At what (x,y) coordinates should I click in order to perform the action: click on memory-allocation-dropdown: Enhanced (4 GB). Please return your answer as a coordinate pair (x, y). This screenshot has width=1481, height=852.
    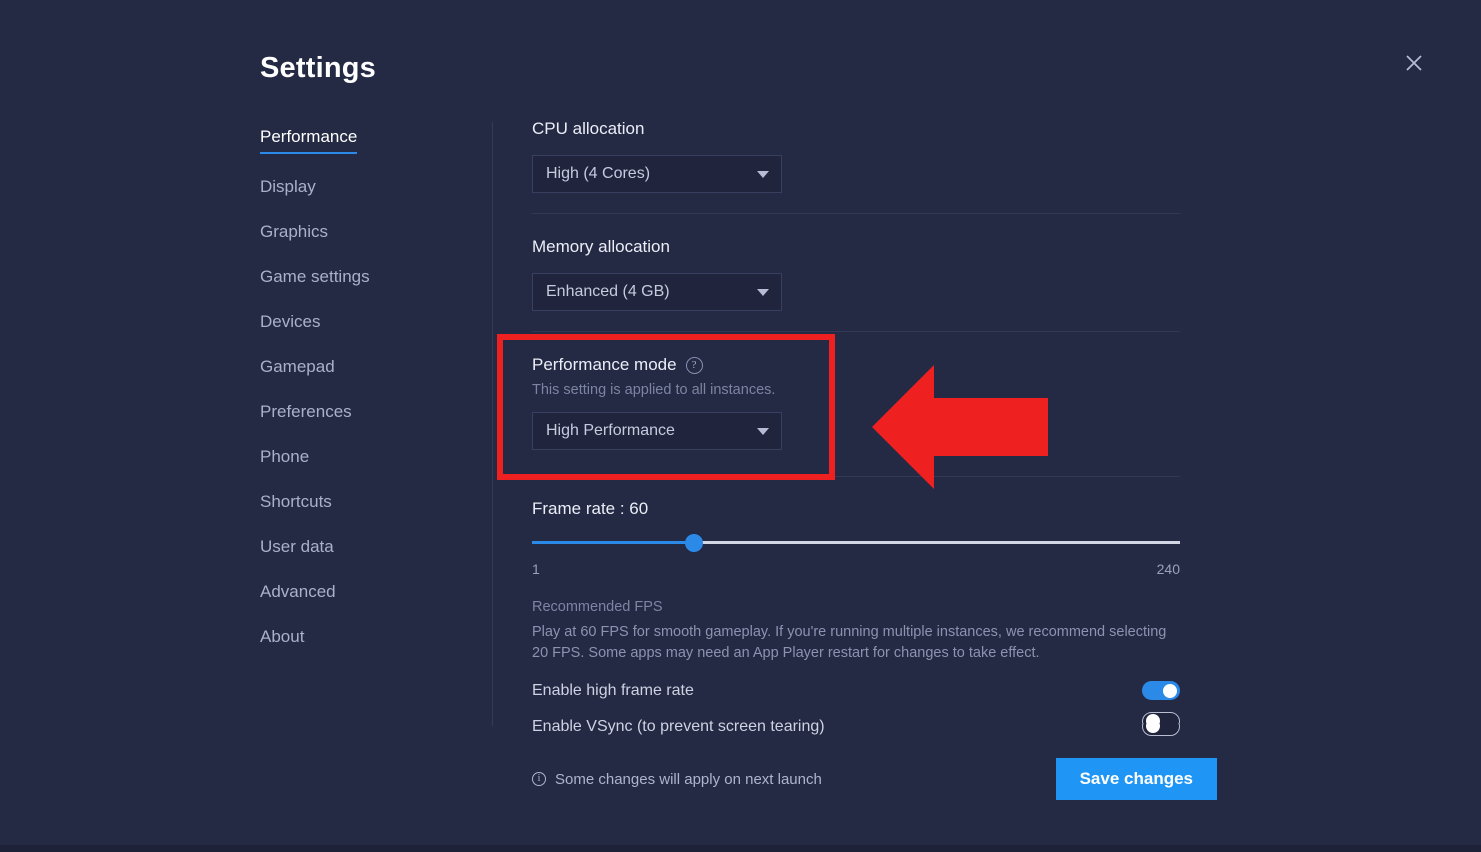
    Looking at the image, I should click on (657, 292).